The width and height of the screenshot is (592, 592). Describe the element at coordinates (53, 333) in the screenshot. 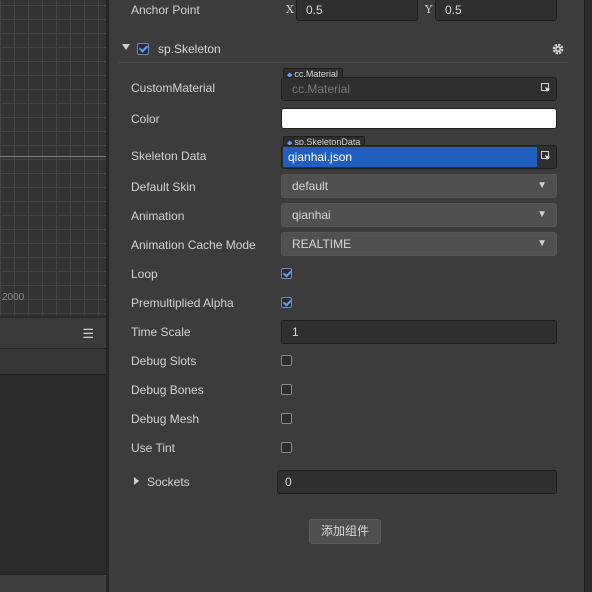

I see `panel-header: ☰` at that location.